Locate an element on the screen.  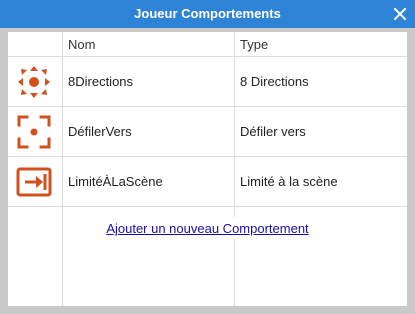
behavior-name: DéfilerVers is located at coordinates (100, 131).